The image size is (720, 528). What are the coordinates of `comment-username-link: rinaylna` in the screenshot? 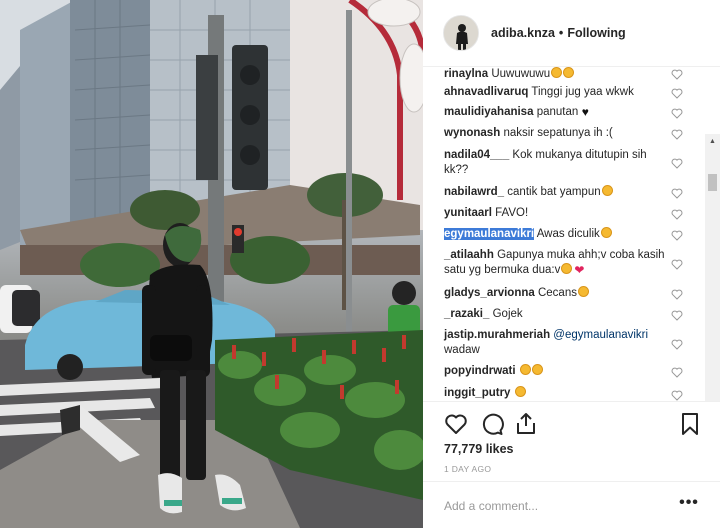 It's located at (466, 74).